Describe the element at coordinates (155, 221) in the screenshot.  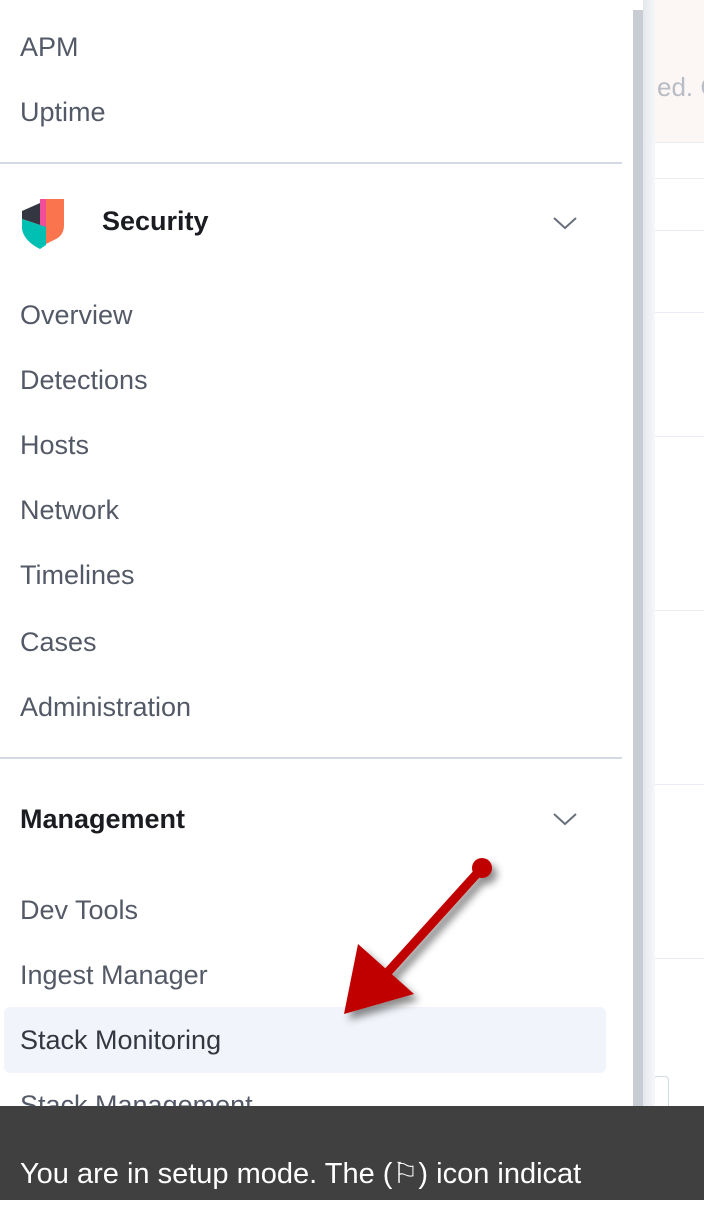
I see `nav-group-title: Security` at that location.